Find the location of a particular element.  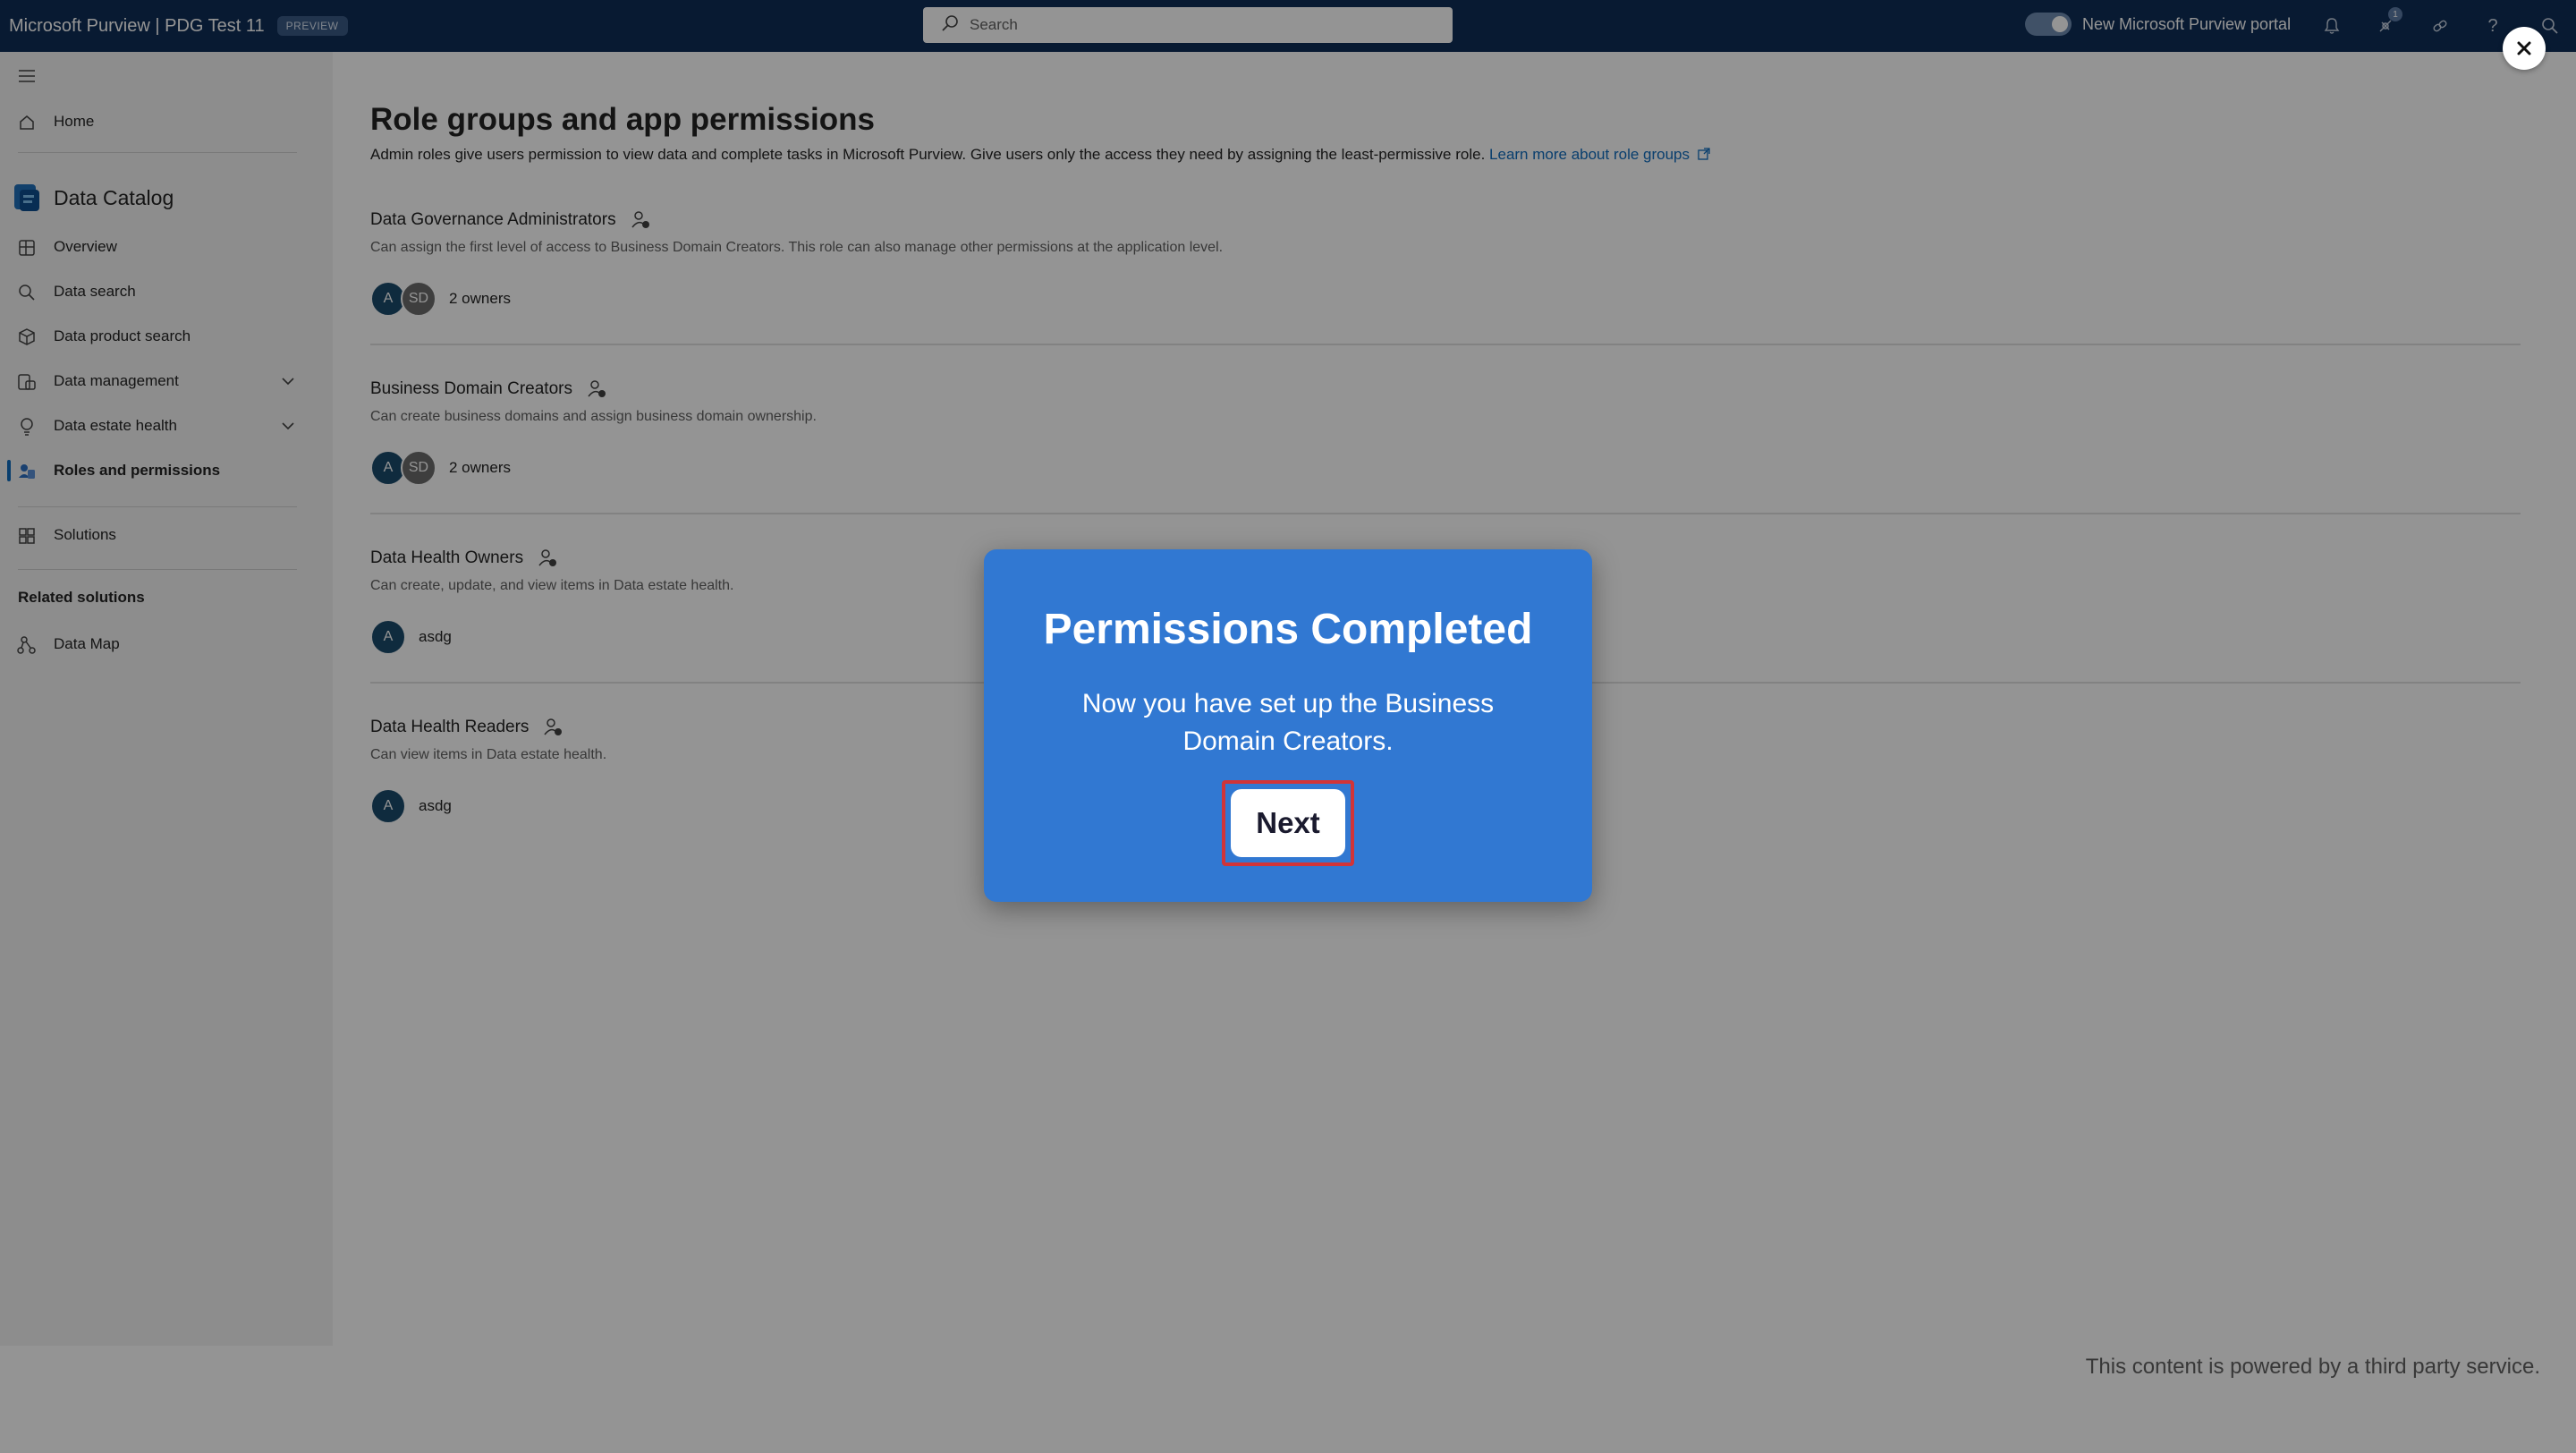

next-button-focus-ring: Next is located at coordinates (1288, 823).